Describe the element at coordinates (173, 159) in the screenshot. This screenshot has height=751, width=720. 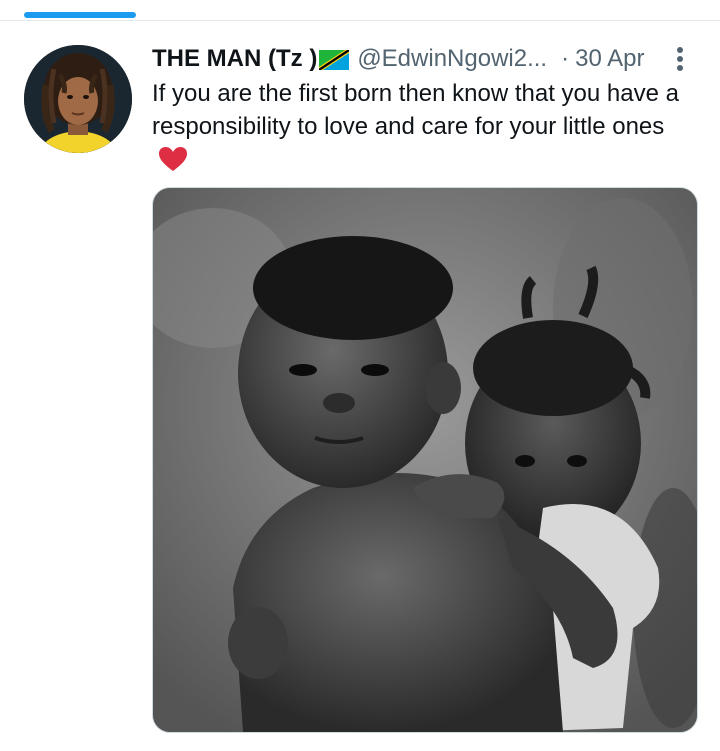
I see `red-heart-icon` at that location.